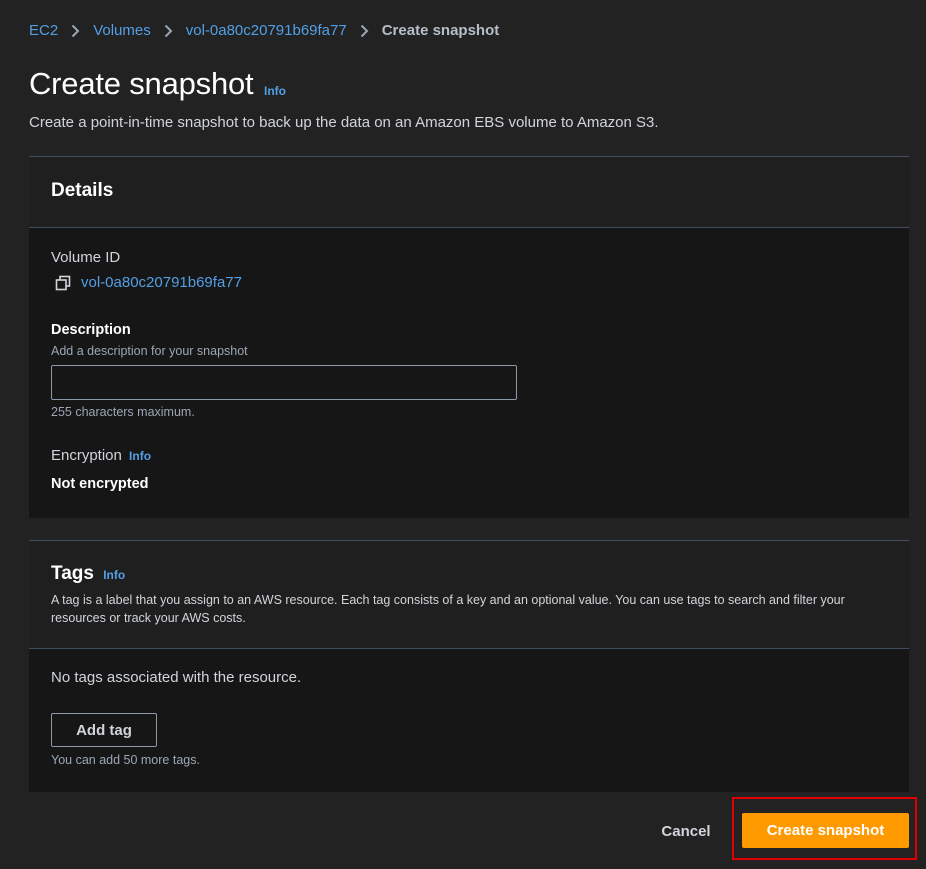 Image resolution: width=926 pixels, height=869 pixels. I want to click on encryption-label: Encryption Info, so click(101, 455).